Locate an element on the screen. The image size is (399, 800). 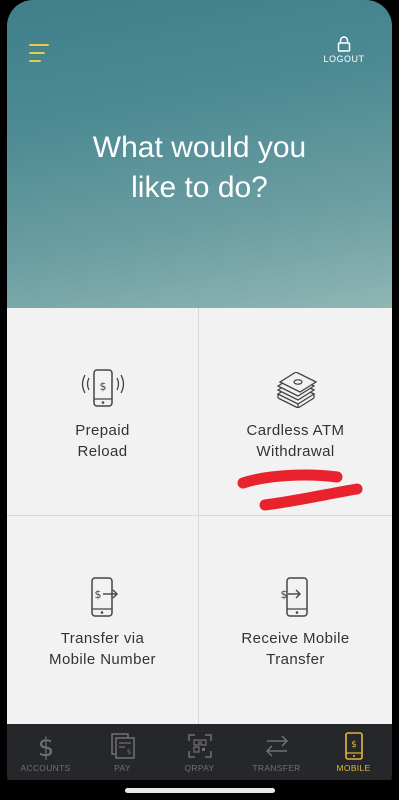
tab-label: MOBILE is located at coordinates (353, 768).